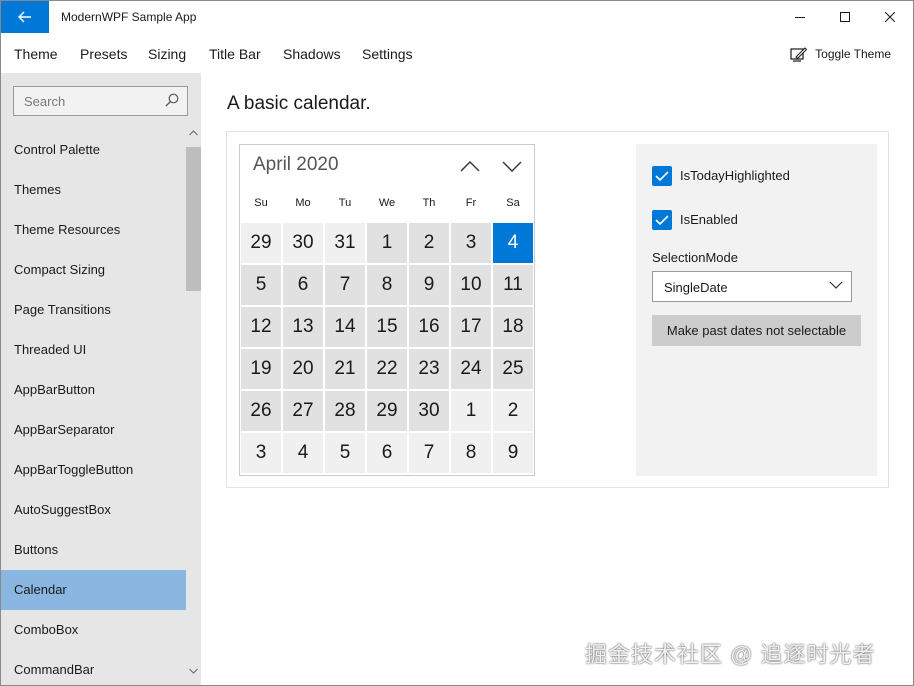  I want to click on day-of-week-label: Fr, so click(471, 203).